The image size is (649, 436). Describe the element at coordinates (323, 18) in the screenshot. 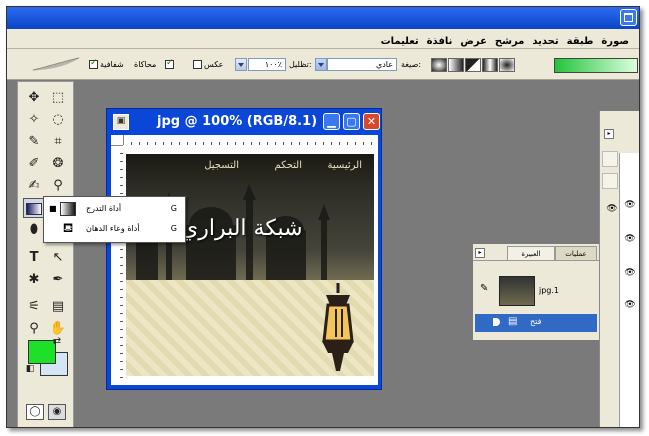

I see `app-title-bar` at that location.